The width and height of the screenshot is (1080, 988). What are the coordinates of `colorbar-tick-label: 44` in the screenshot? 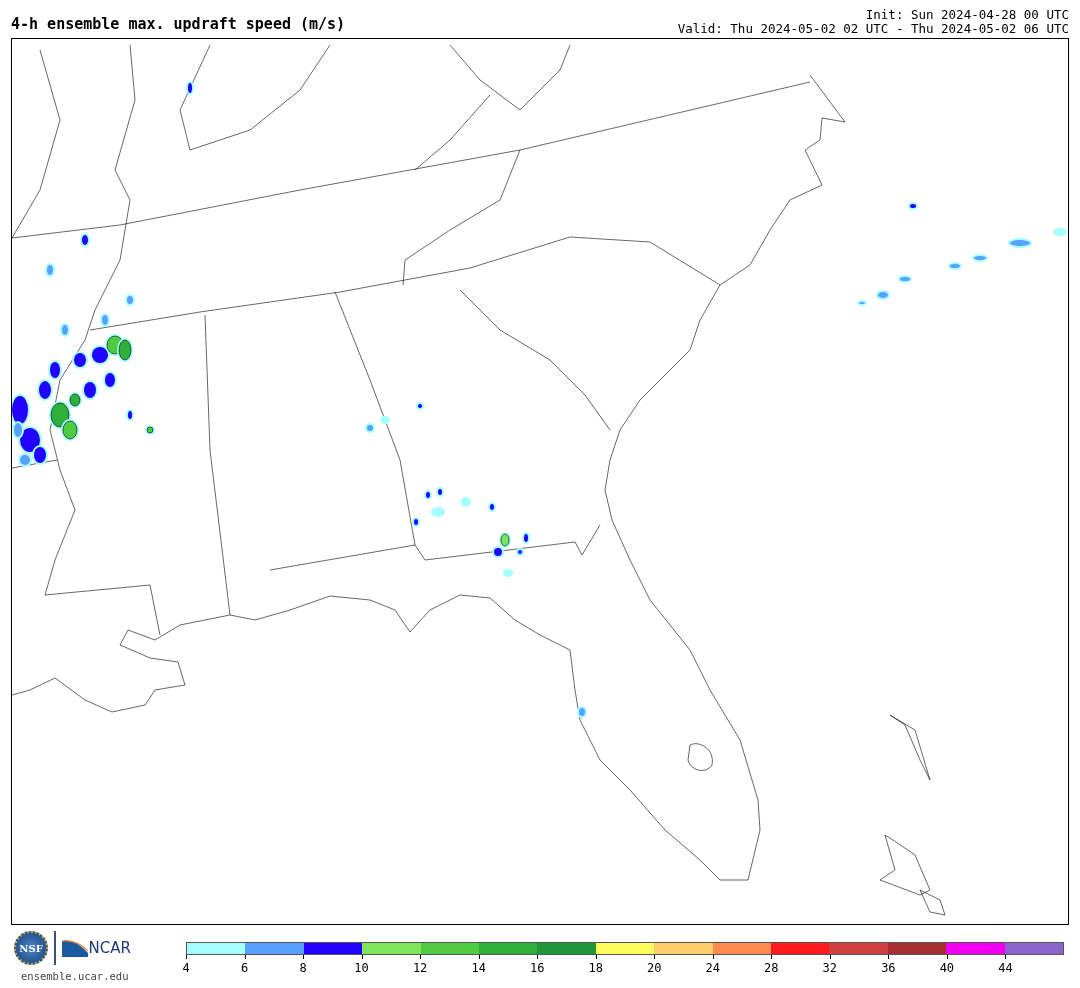 It's located at (1005, 968).